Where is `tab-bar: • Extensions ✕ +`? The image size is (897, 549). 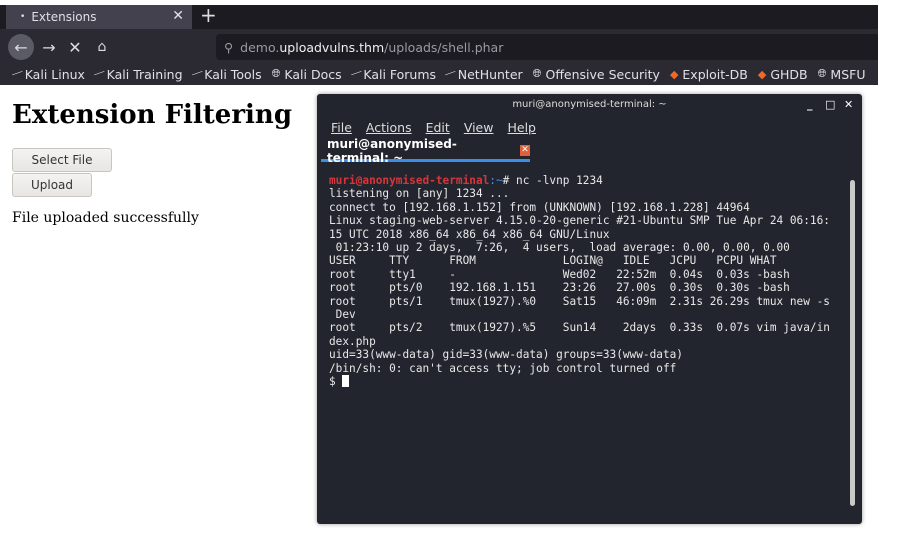
tab-bar: • Extensions ✕ + is located at coordinates (439, 16).